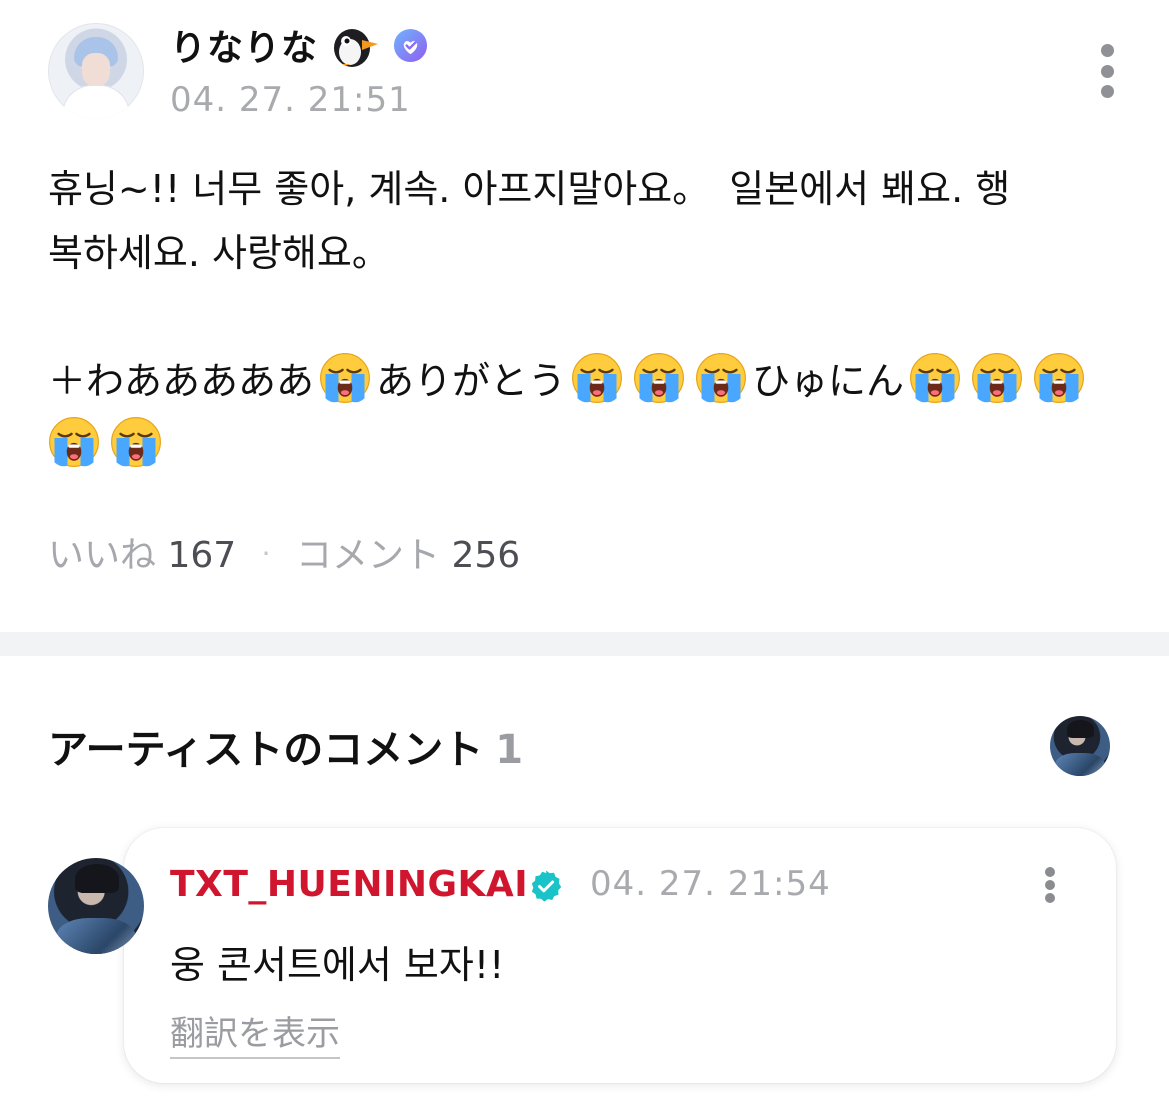 The width and height of the screenshot is (1169, 1114). I want to click on more-options-icon, so click(1107, 71).